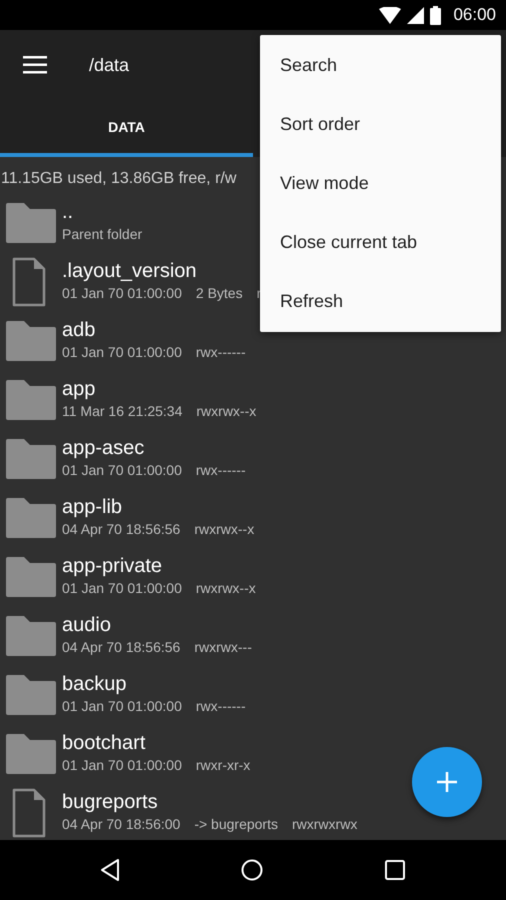  What do you see at coordinates (253, 576) in the screenshot?
I see `file-row: app-private 01 Jan 70 01:00:00 rwxrwx--x` at bounding box center [253, 576].